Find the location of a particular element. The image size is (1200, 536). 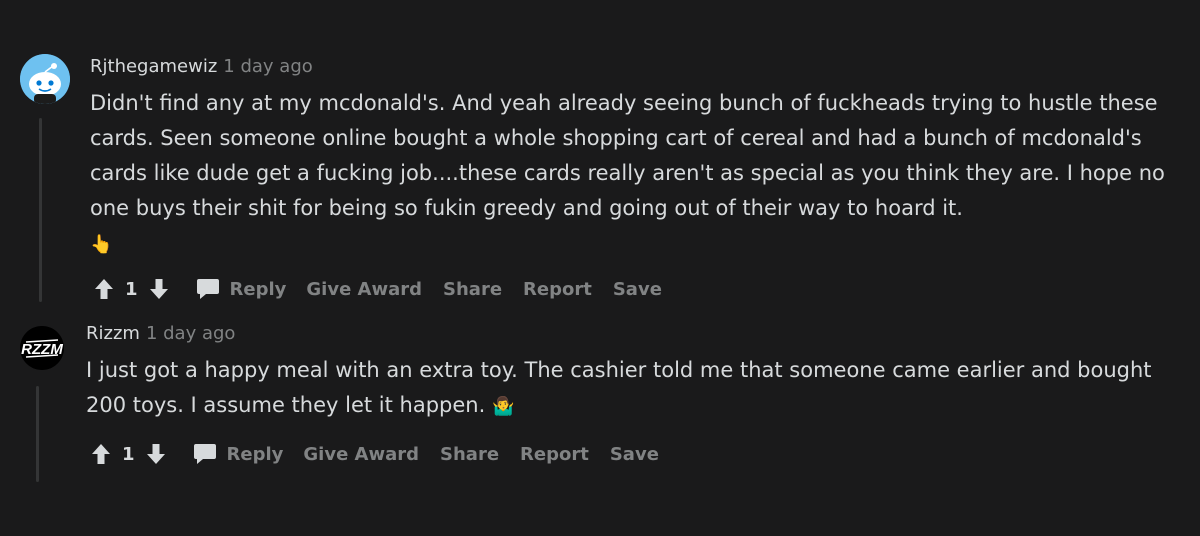

pointing-hand-emoji-icon: 👆 is located at coordinates (101, 244).